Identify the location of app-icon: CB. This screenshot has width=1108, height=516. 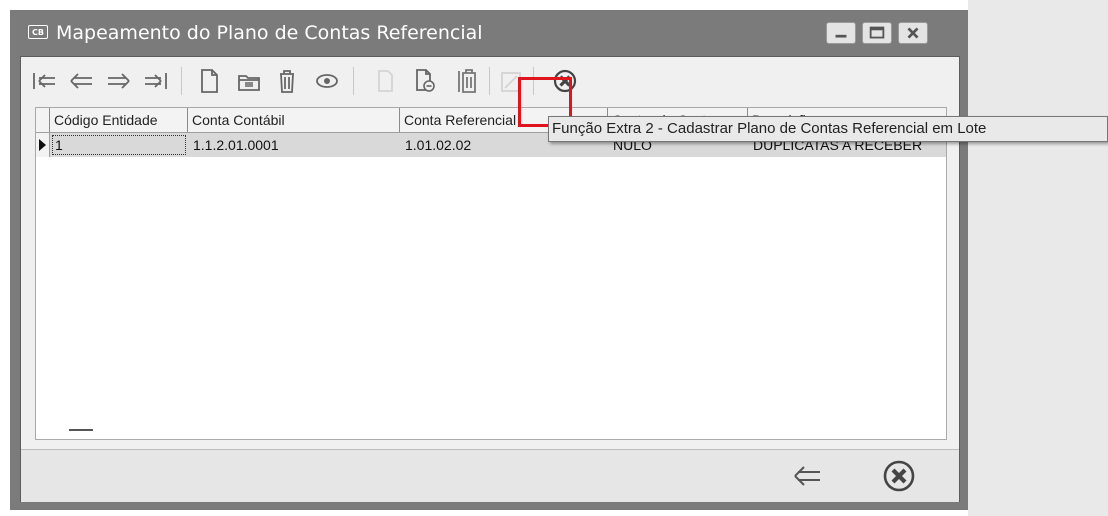
(38, 32).